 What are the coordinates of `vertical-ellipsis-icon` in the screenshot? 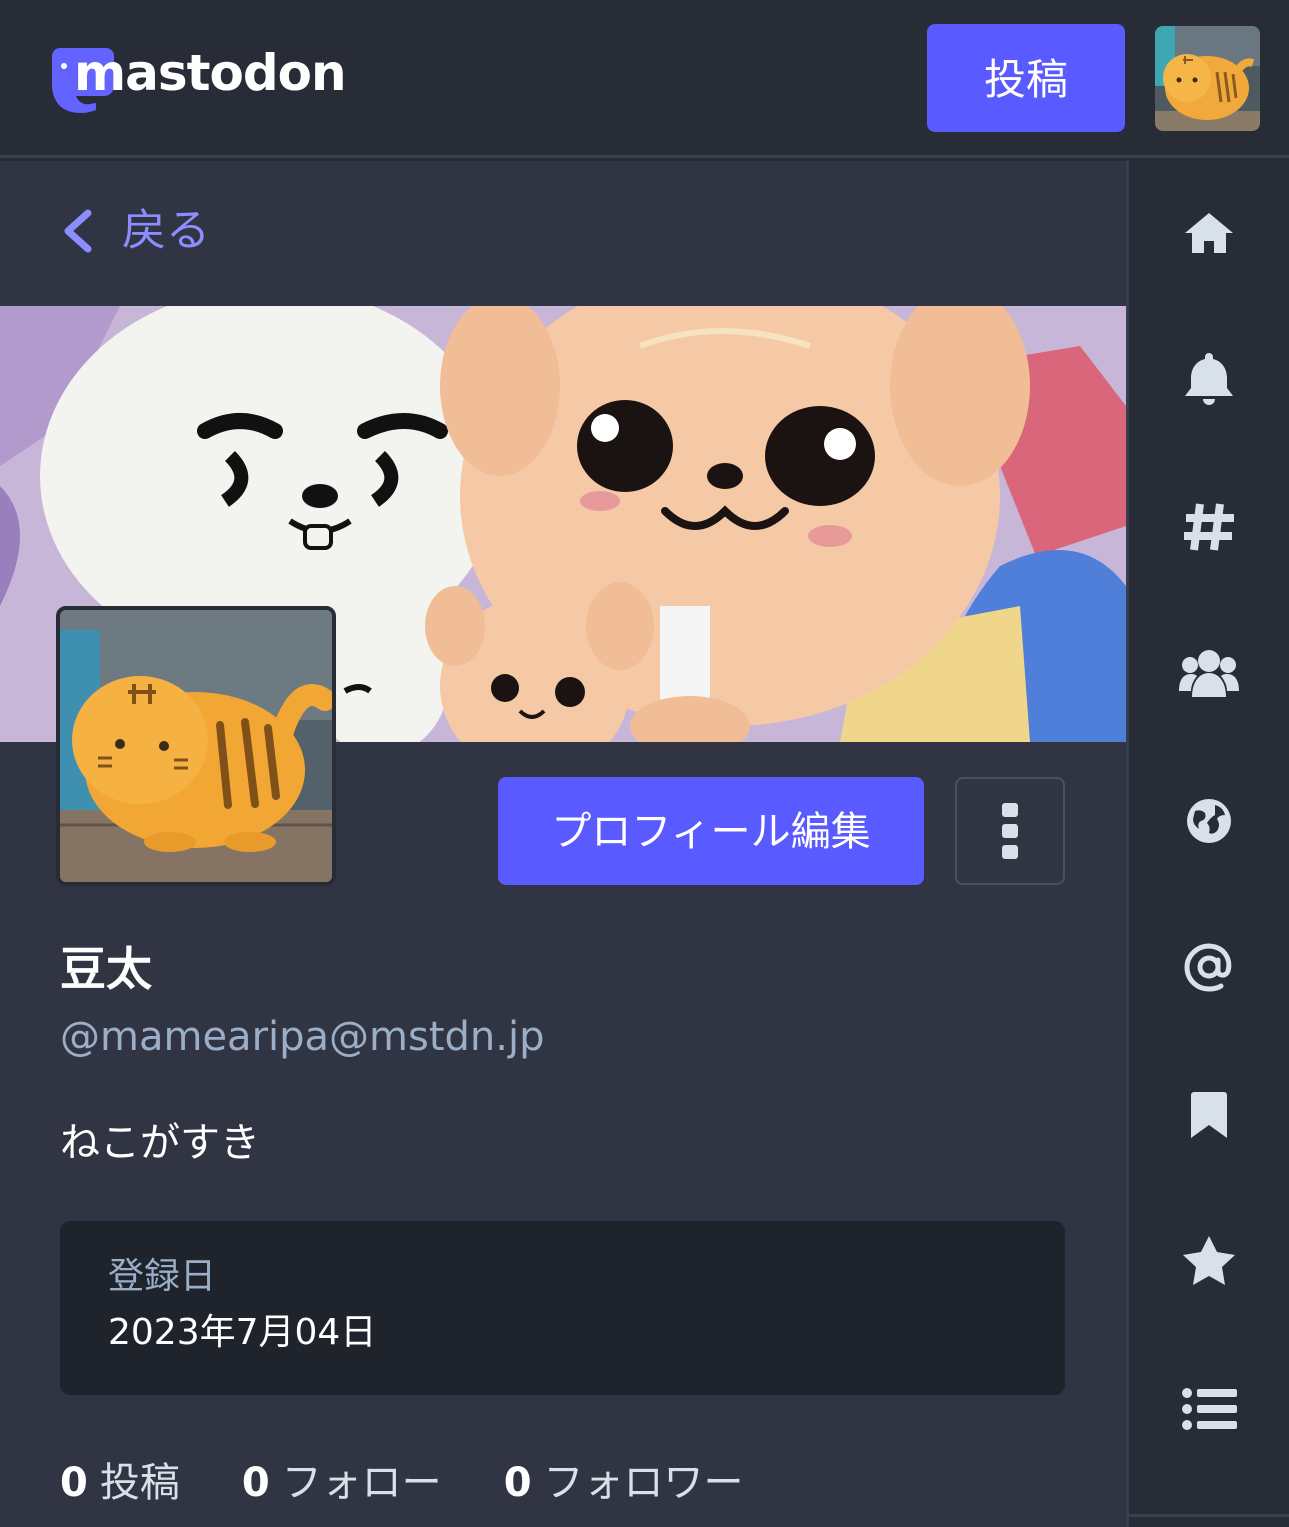 It's located at (1010, 831).